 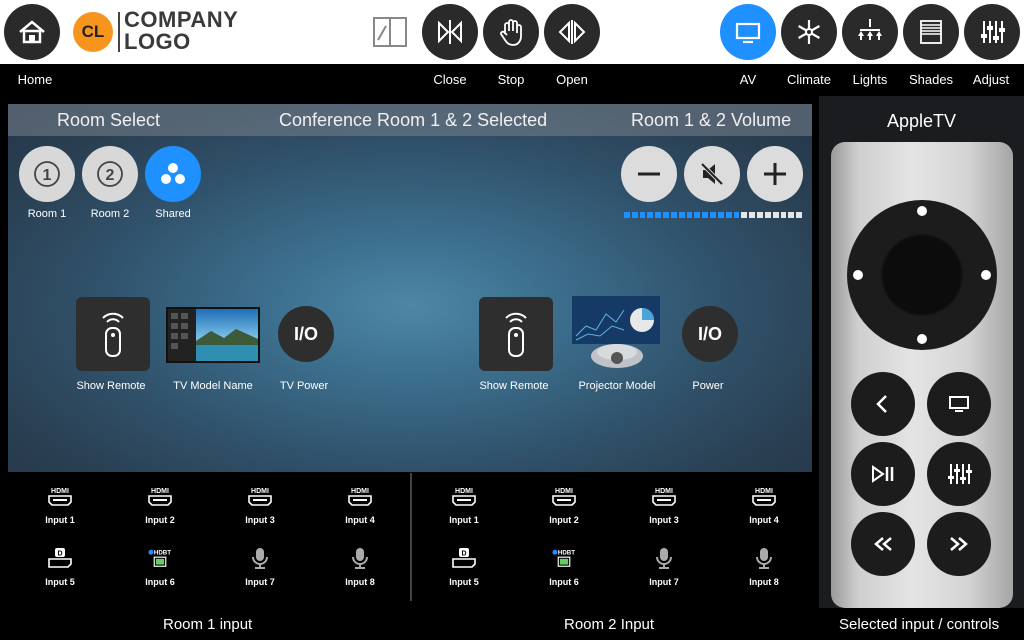 What do you see at coordinates (111, 386) in the screenshot?
I see `room-1-show-remote-label: Show Remote` at bounding box center [111, 386].